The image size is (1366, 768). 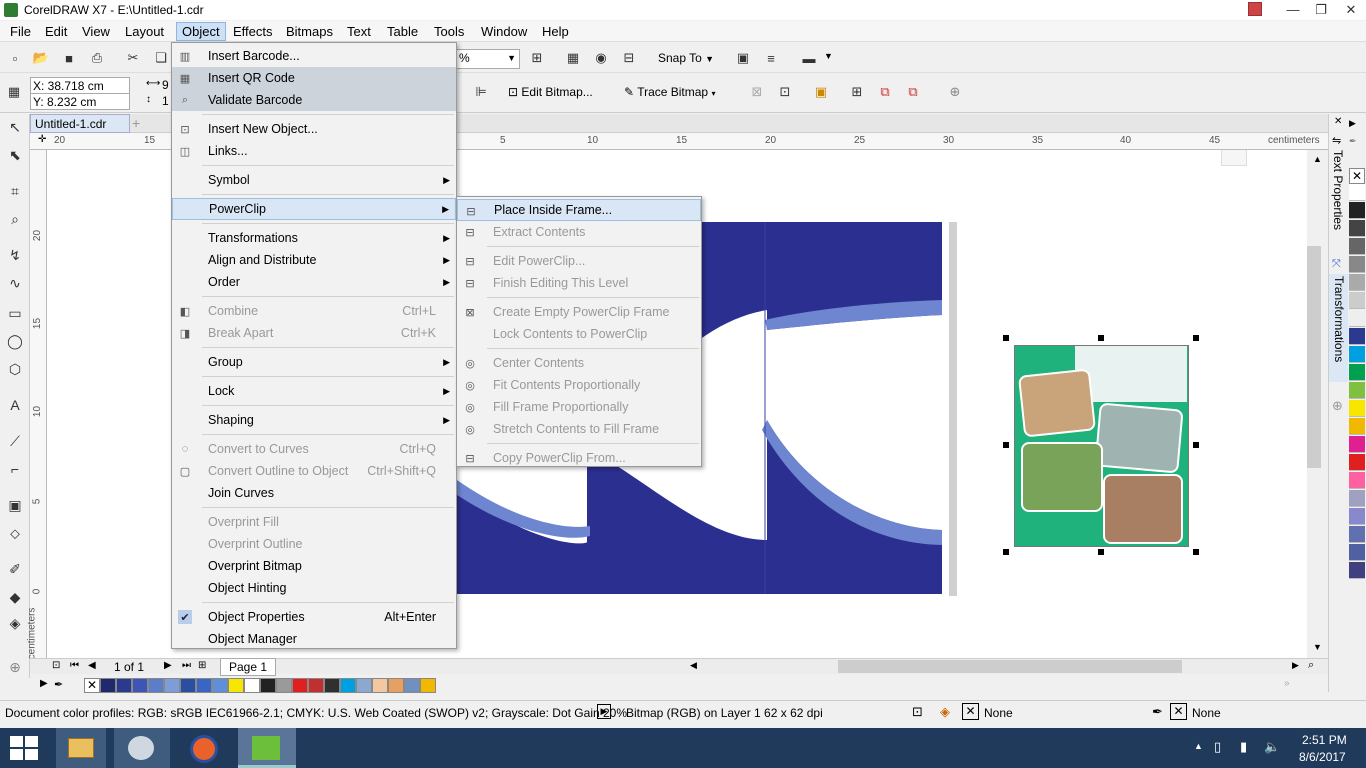 What do you see at coordinates (80, 101) in the screenshot?
I see `y-position-field: Y: 8.232 cm` at bounding box center [80, 101].